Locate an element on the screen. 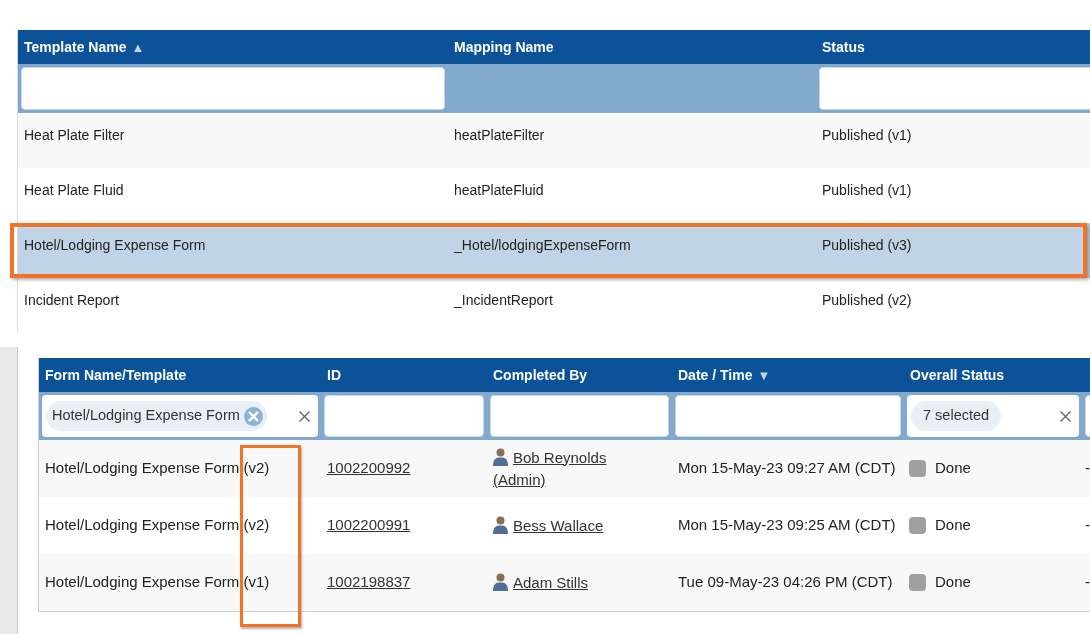  table-cell: heatPlateFilter is located at coordinates (499, 135).